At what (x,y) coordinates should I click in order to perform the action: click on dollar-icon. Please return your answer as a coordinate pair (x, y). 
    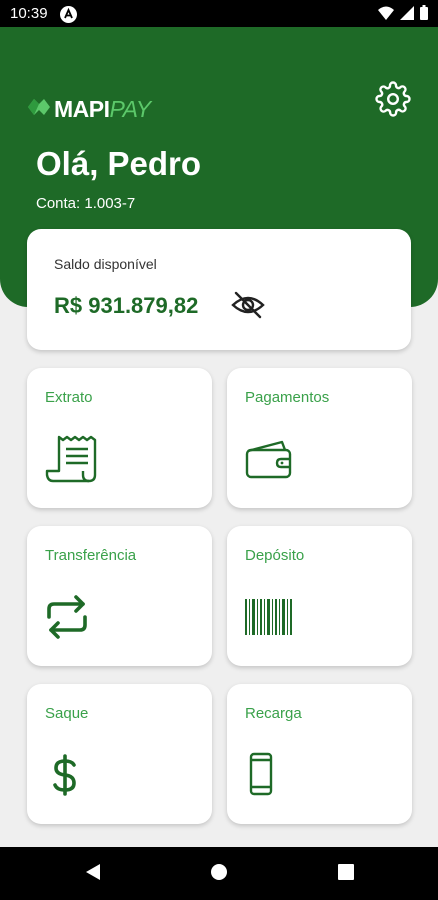
    Looking at the image, I should click on (73, 775).